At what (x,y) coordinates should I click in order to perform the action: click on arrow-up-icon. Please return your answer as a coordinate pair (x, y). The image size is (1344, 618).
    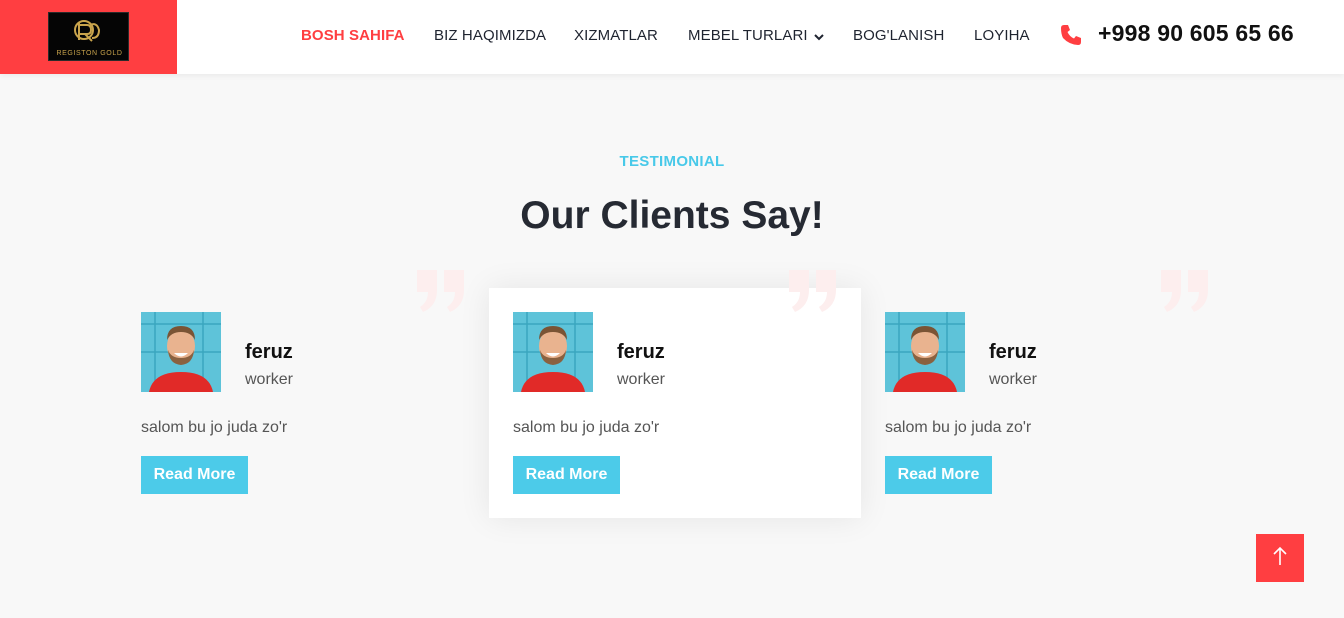
    Looking at the image, I should click on (1280, 558).